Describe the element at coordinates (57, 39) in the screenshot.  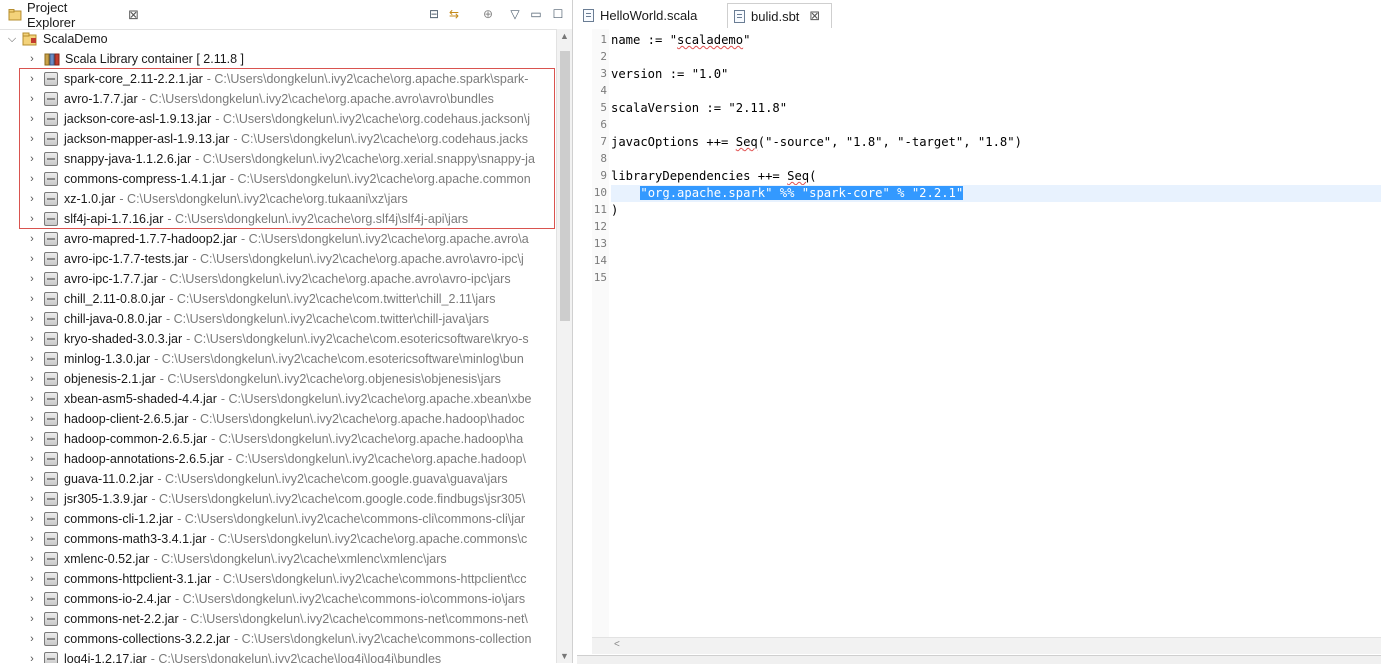
I see `project-node: ⌵ ScalaDemo` at that location.